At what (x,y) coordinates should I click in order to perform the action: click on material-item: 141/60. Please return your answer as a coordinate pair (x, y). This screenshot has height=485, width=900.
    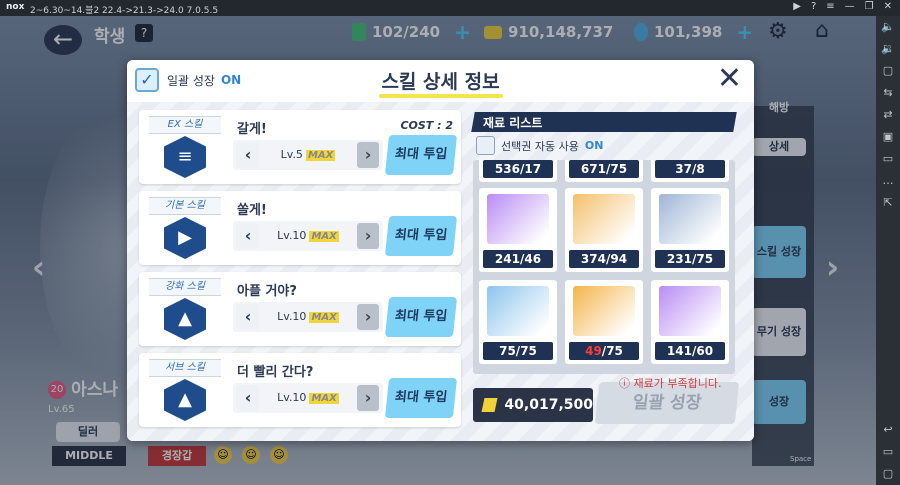
    Looking at the image, I should click on (690, 322).